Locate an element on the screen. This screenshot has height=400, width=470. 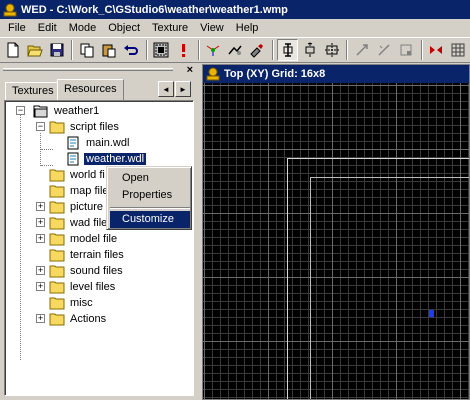
tree-item-map-files: map file is located at coordinates (80, 191).